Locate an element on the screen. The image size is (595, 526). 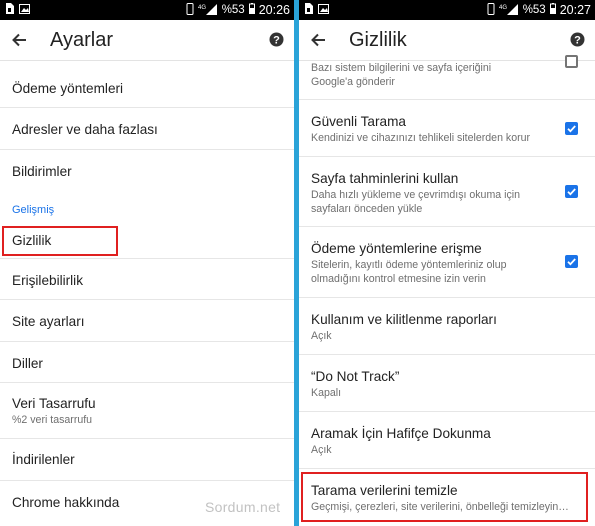
settings-item-accessibility: Erişilebilirlik is located at coordinates (147, 279).